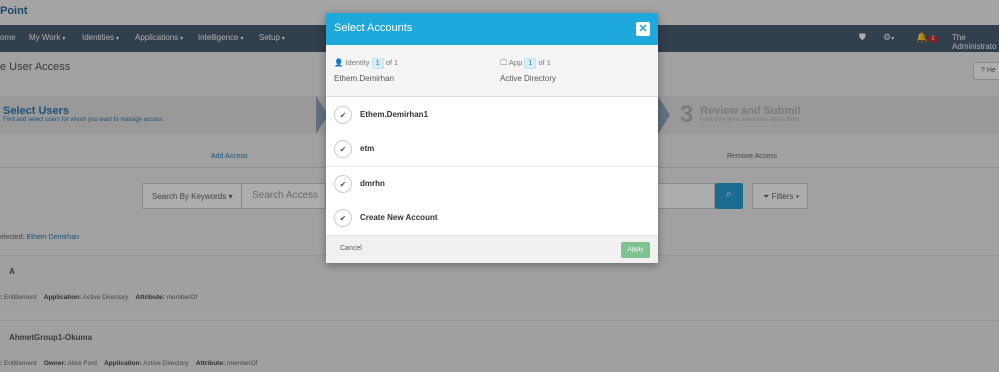 The height and width of the screenshot is (372, 999). Describe the element at coordinates (492, 115) in the screenshot. I see `account-option: ✔ Ethem.Demirhan1` at that location.